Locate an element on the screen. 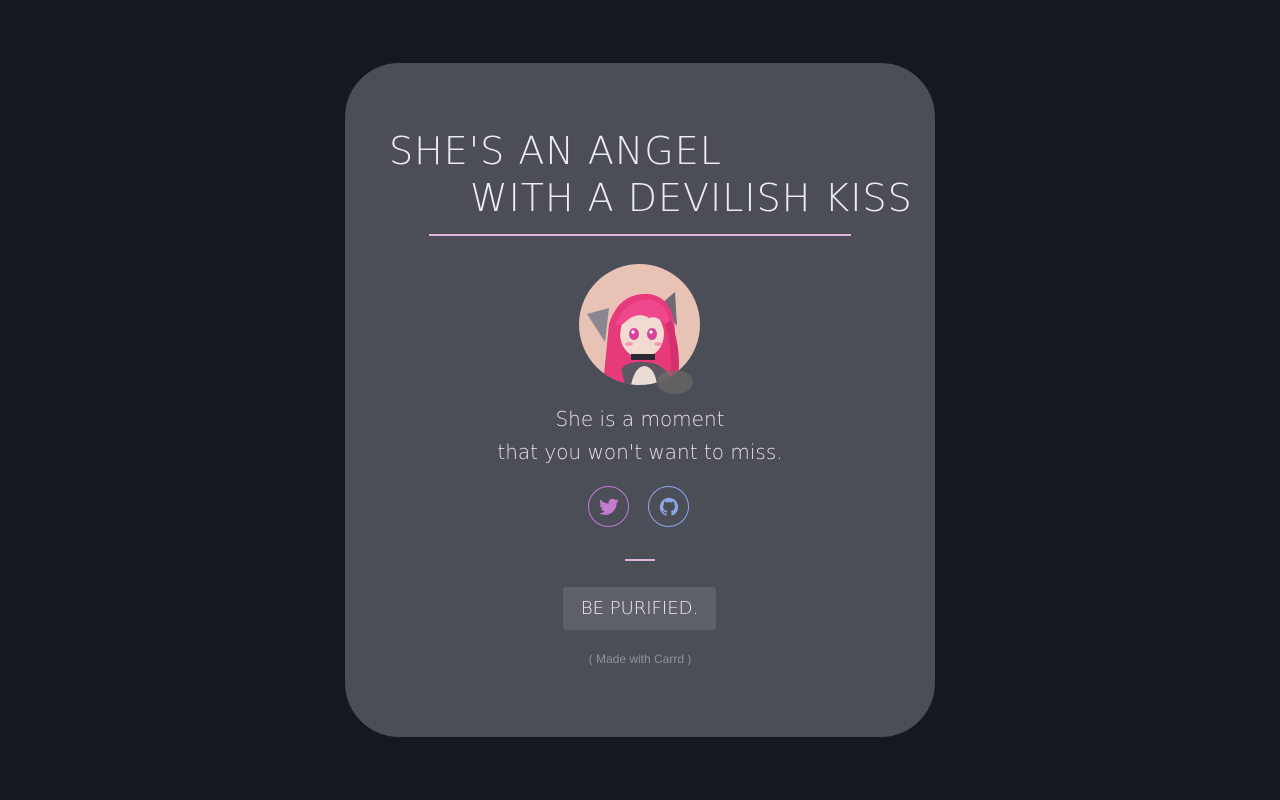 This screenshot has width=1280, height=800. tagline-line-2: that you won't want to miss. is located at coordinates (640, 452).